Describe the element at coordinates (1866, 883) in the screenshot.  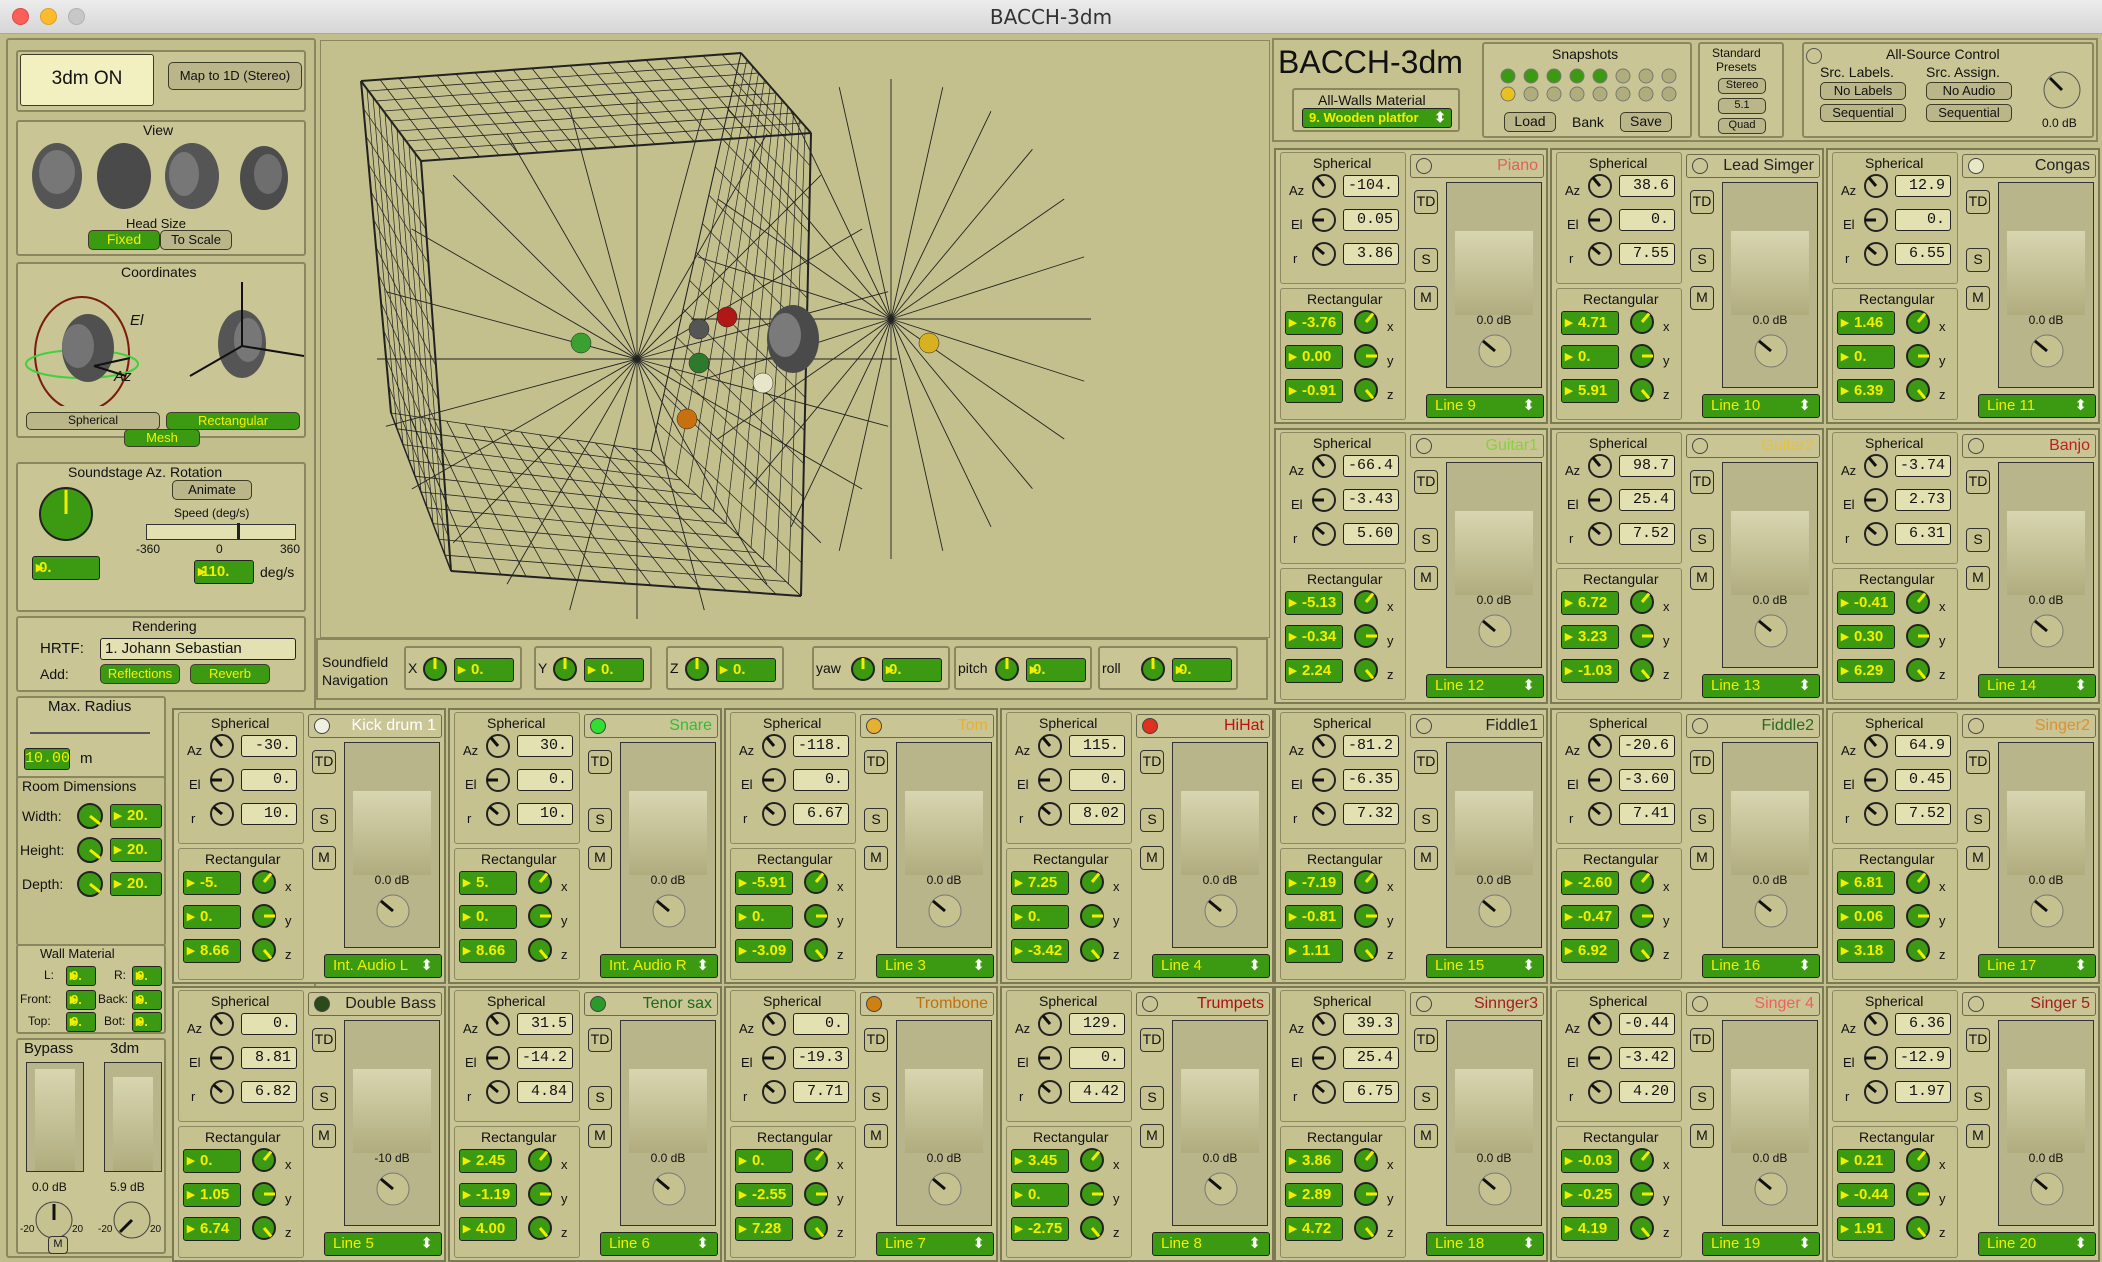
I see `x-value: 6.81` at that location.